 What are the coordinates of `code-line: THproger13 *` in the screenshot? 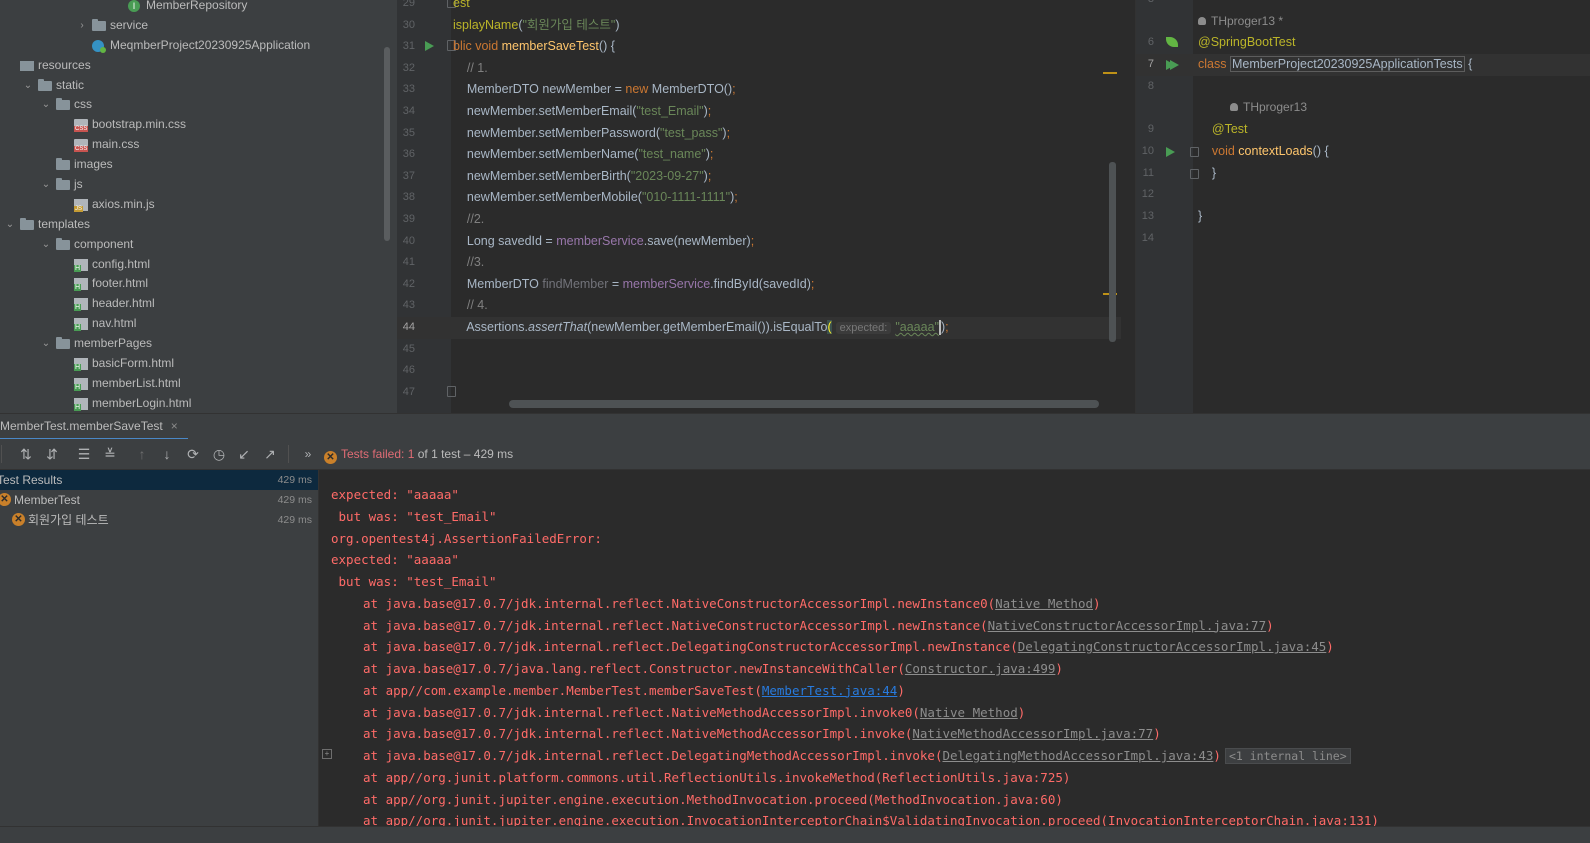 It's located at (1363, 22).